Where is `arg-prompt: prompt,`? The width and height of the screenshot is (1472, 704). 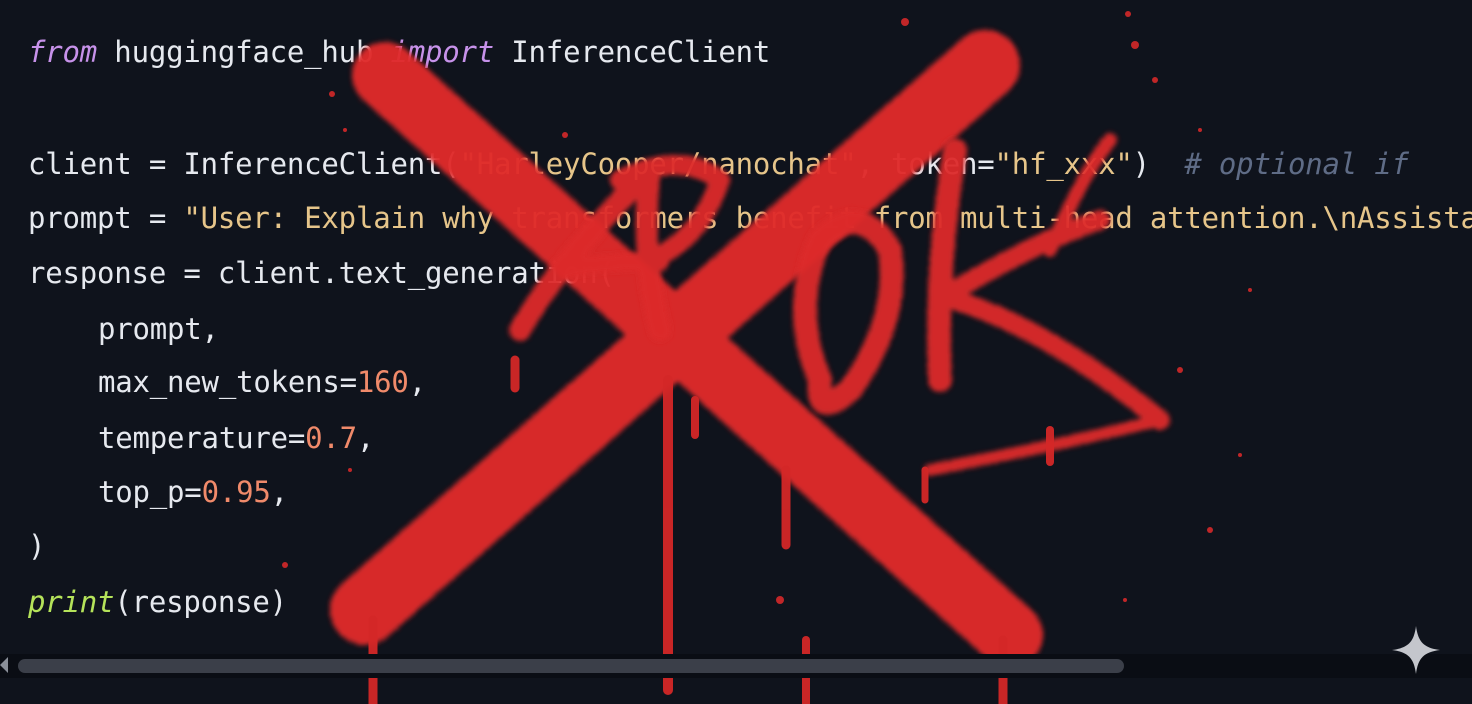
arg-prompt: prompt, is located at coordinates (158, 329).